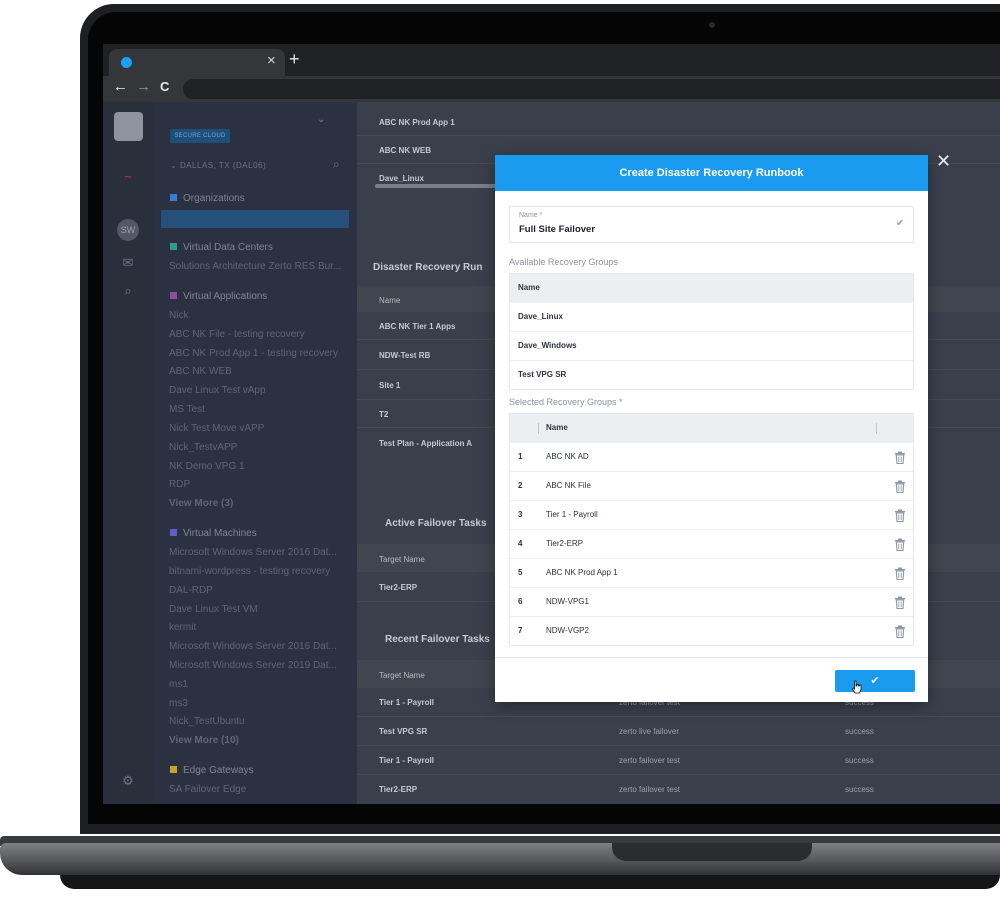  Describe the element at coordinates (164, 86) in the screenshot. I see `reload-icon: C` at that location.